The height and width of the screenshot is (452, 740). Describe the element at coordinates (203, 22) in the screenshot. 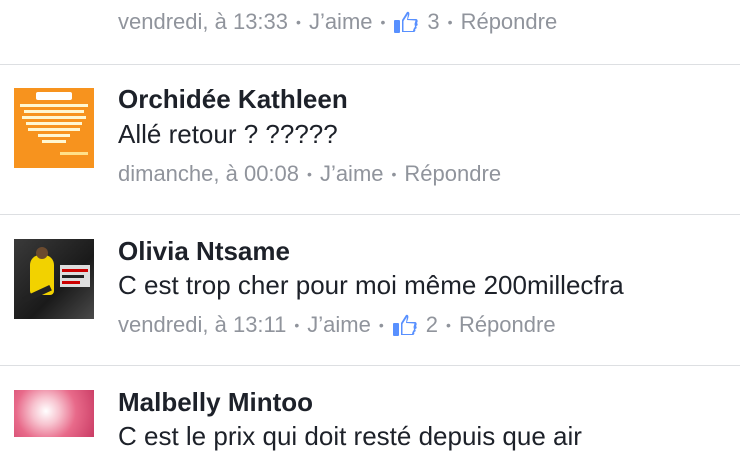

I see `comment-time: vendredi, à 13:33` at that location.